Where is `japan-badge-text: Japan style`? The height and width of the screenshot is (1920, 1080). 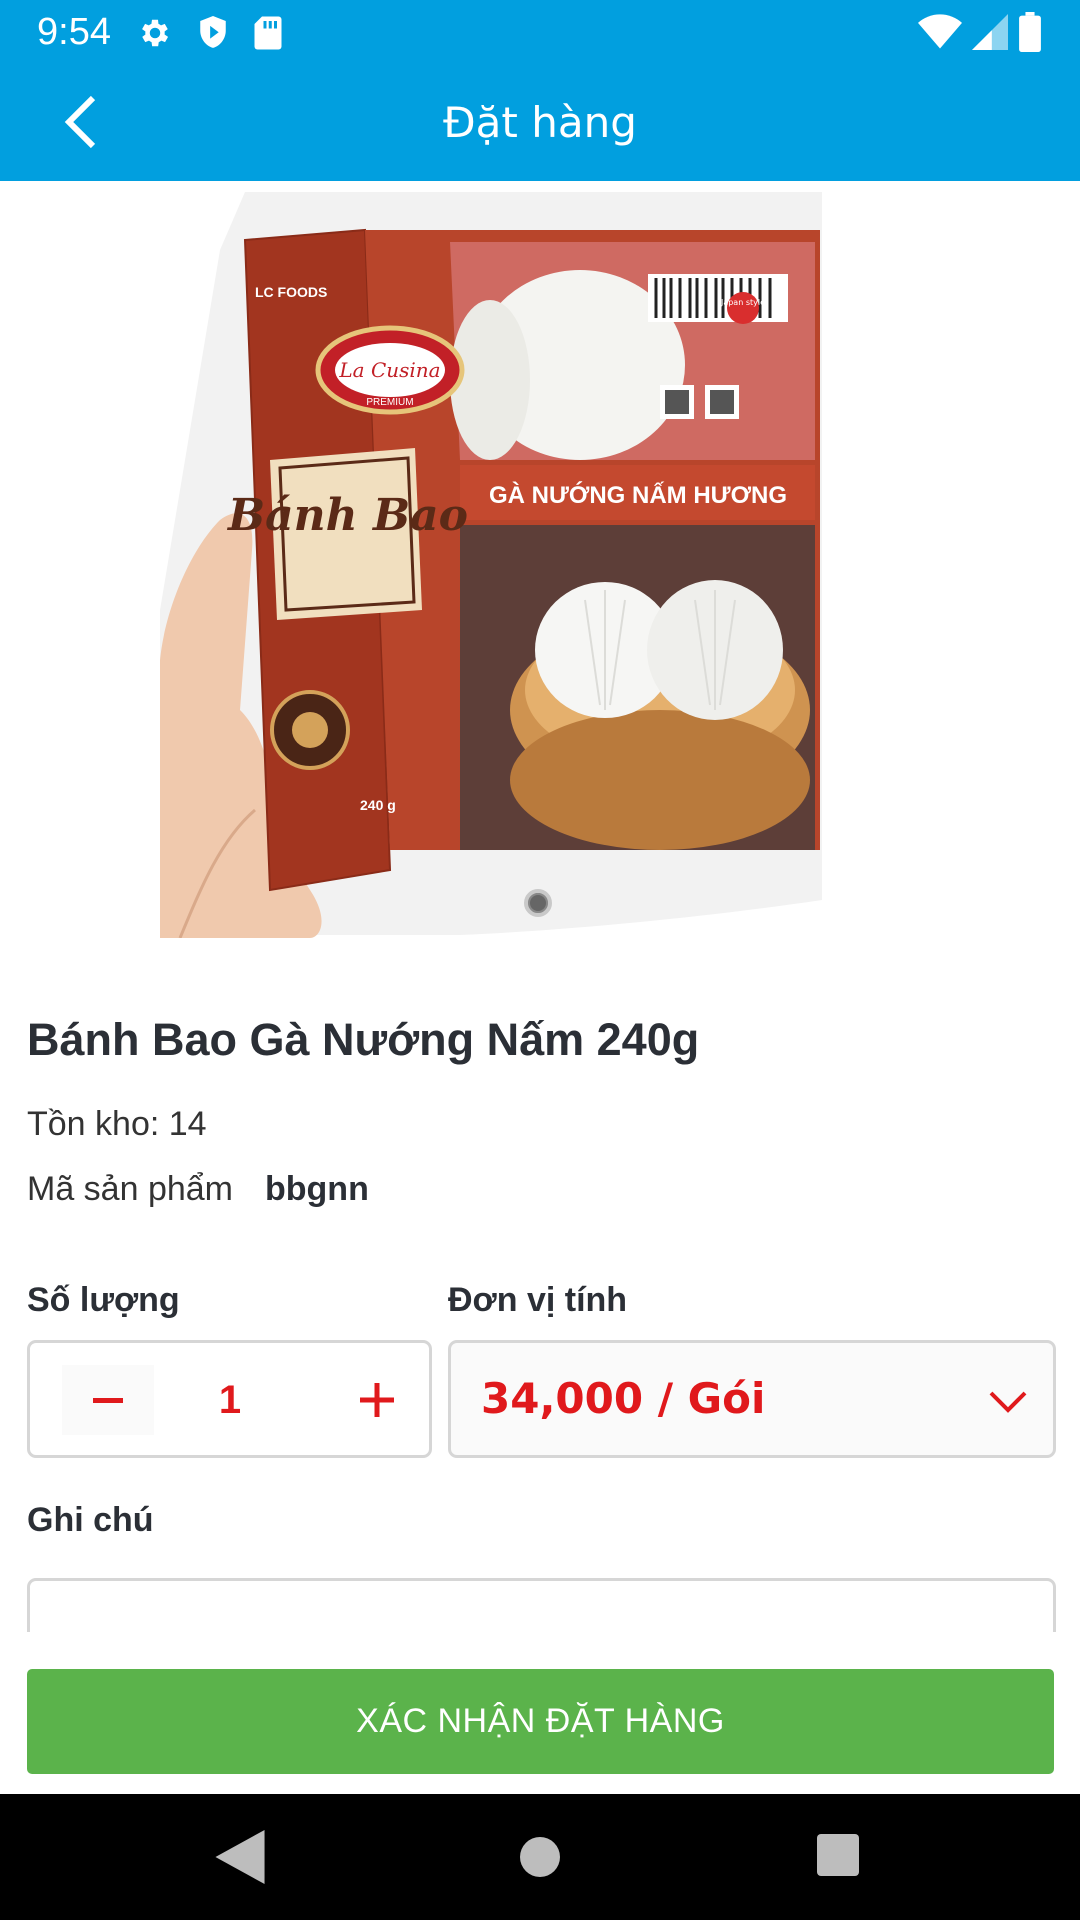
japan-badge-text: Japan style is located at coordinates (742, 302).